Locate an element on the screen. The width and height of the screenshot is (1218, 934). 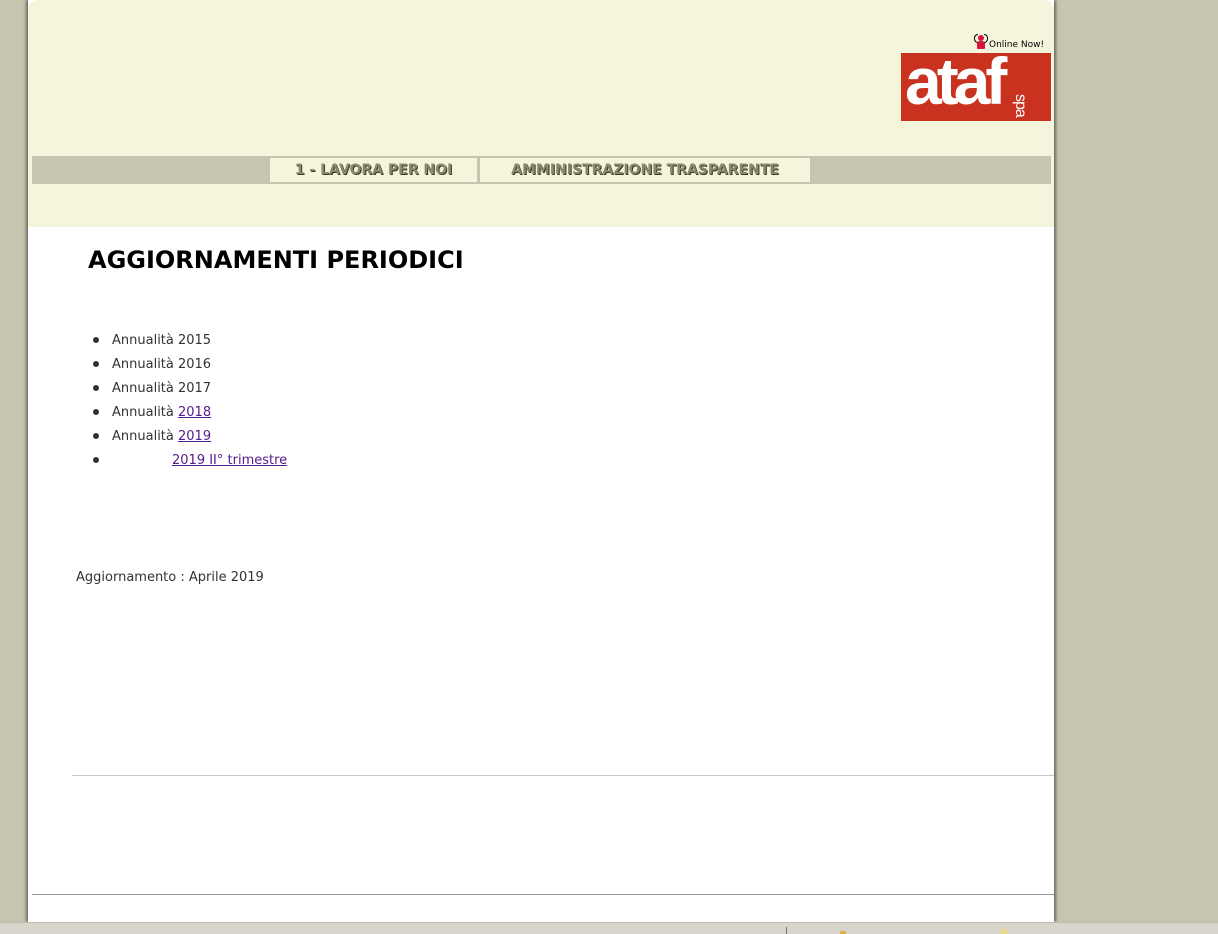
status-zone-icon is located at coordinates (1004, 931).